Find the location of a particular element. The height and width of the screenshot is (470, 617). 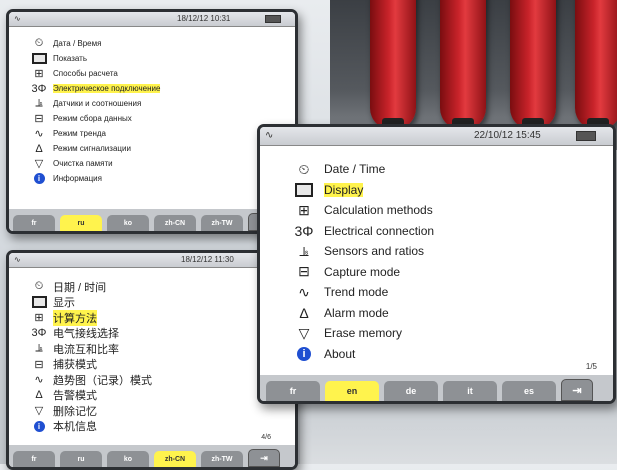

tab-es: es is located at coordinates (529, 391).